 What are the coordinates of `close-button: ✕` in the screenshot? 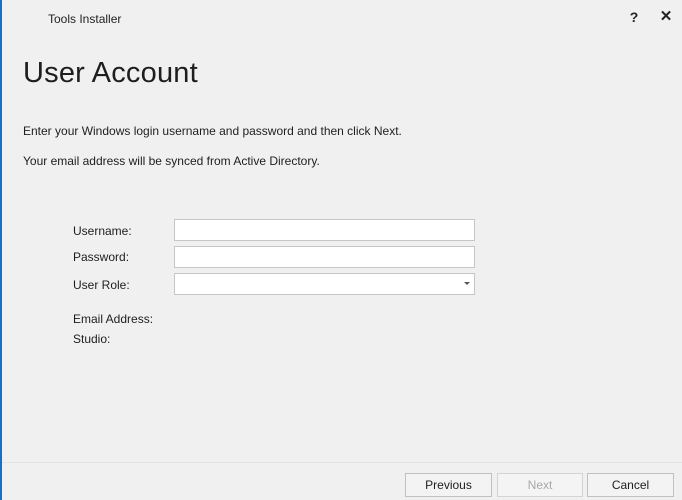 It's located at (666, 17).